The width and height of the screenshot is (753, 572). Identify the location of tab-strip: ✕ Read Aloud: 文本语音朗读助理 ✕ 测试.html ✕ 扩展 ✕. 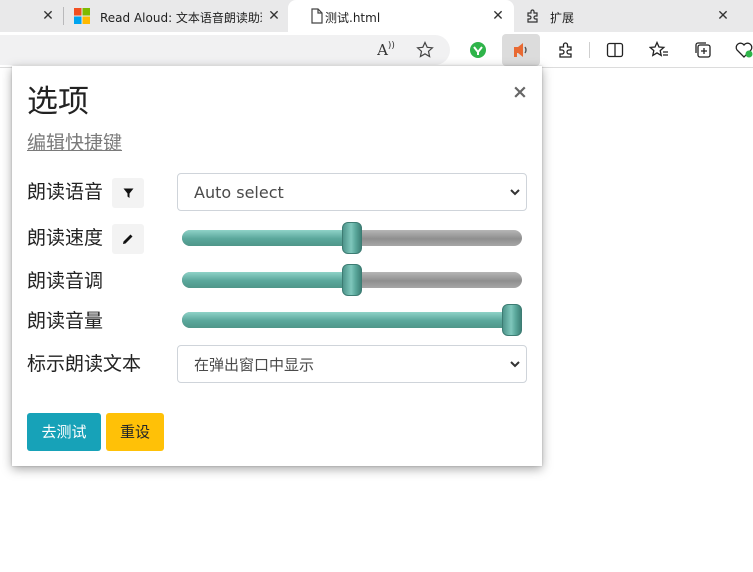
(376, 16).